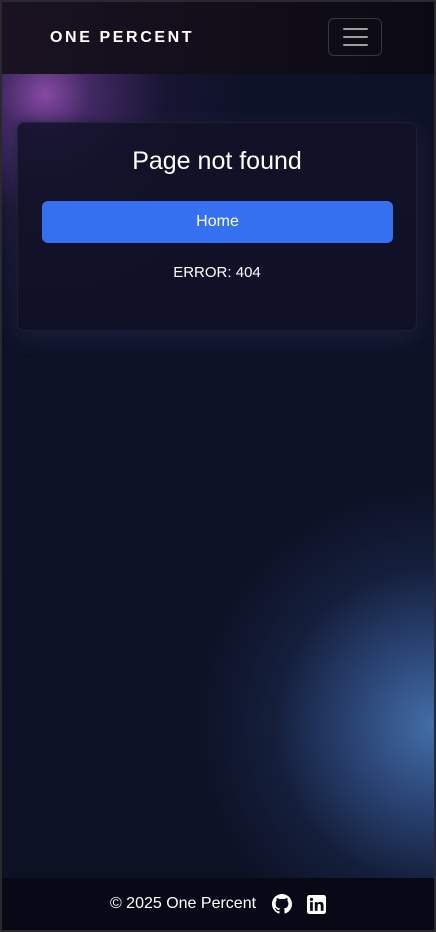 This screenshot has width=436, height=932. What do you see at coordinates (122, 38) in the screenshot?
I see `brand-logo: ONE PERCENT` at bounding box center [122, 38].